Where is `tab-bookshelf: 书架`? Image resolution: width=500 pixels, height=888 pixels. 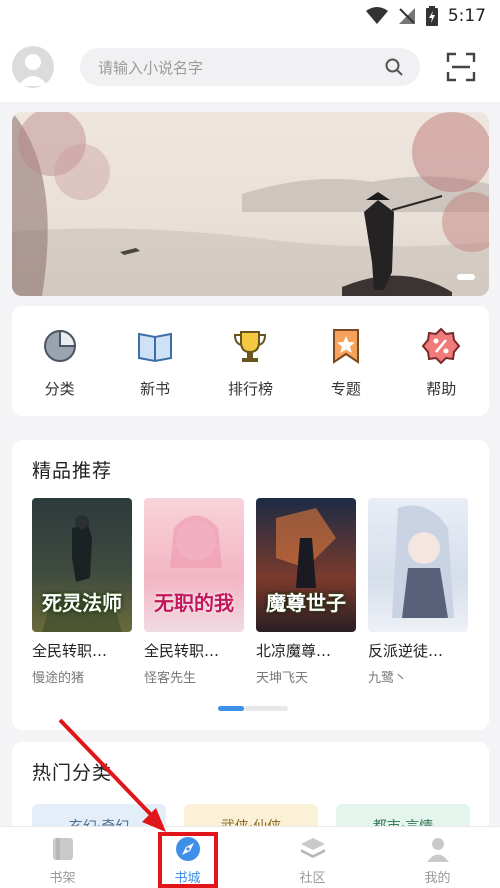
tab-bookshelf: 书架 is located at coordinates (63, 857).